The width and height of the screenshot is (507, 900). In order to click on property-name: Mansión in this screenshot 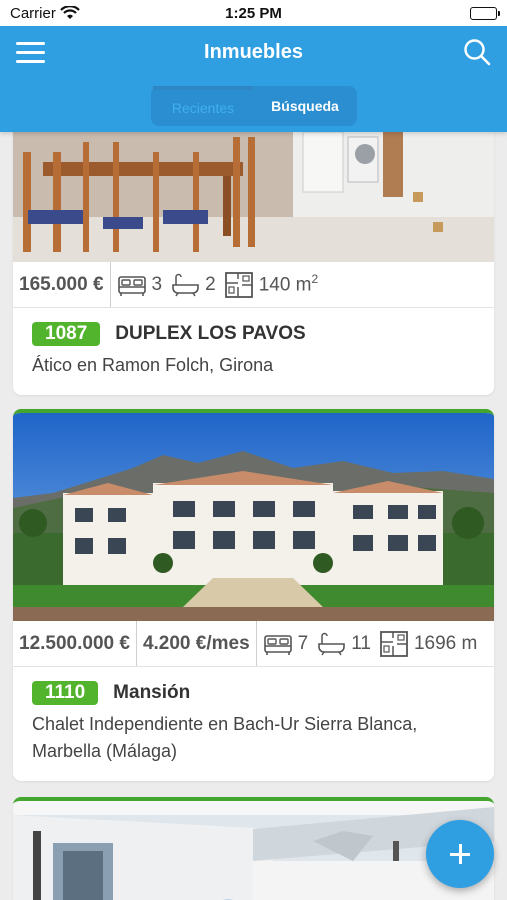, I will do `click(152, 692)`.